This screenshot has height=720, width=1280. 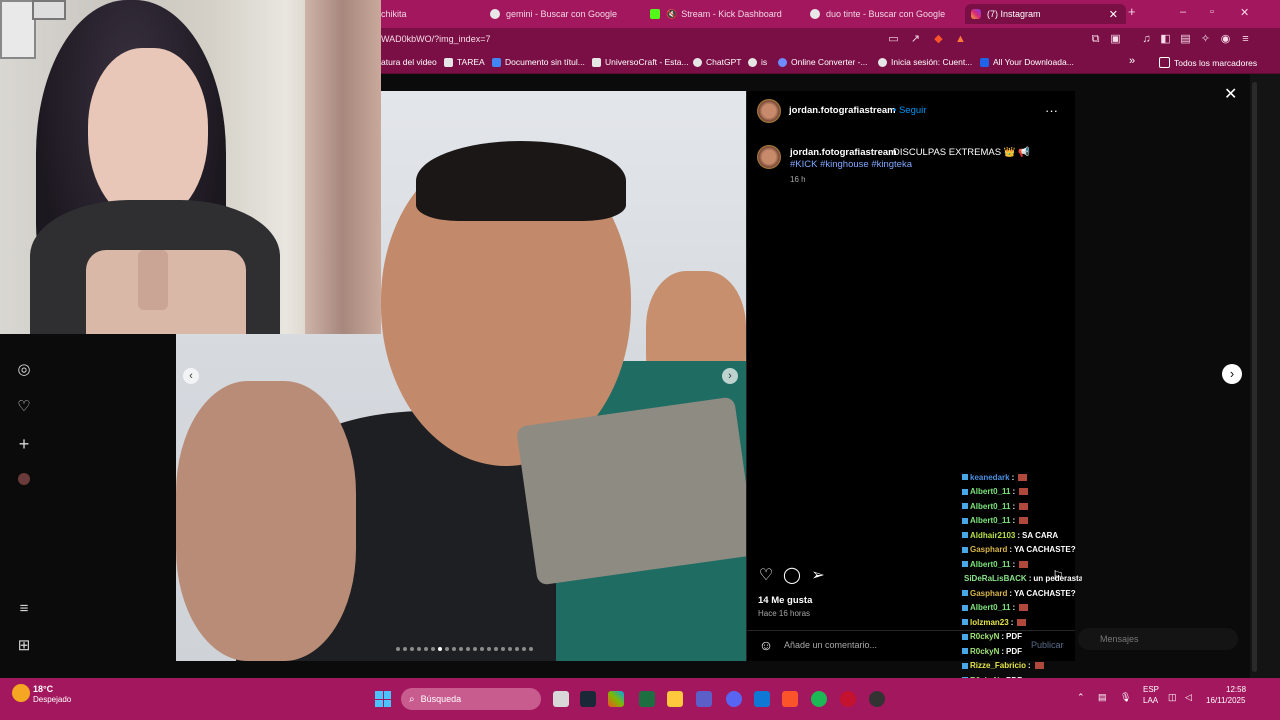 What do you see at coordinates (725, 14) in the screenshot?
I see `tab-kick: 🔇 Stream - Kick Dashboard` at bounding box center [725, 14].